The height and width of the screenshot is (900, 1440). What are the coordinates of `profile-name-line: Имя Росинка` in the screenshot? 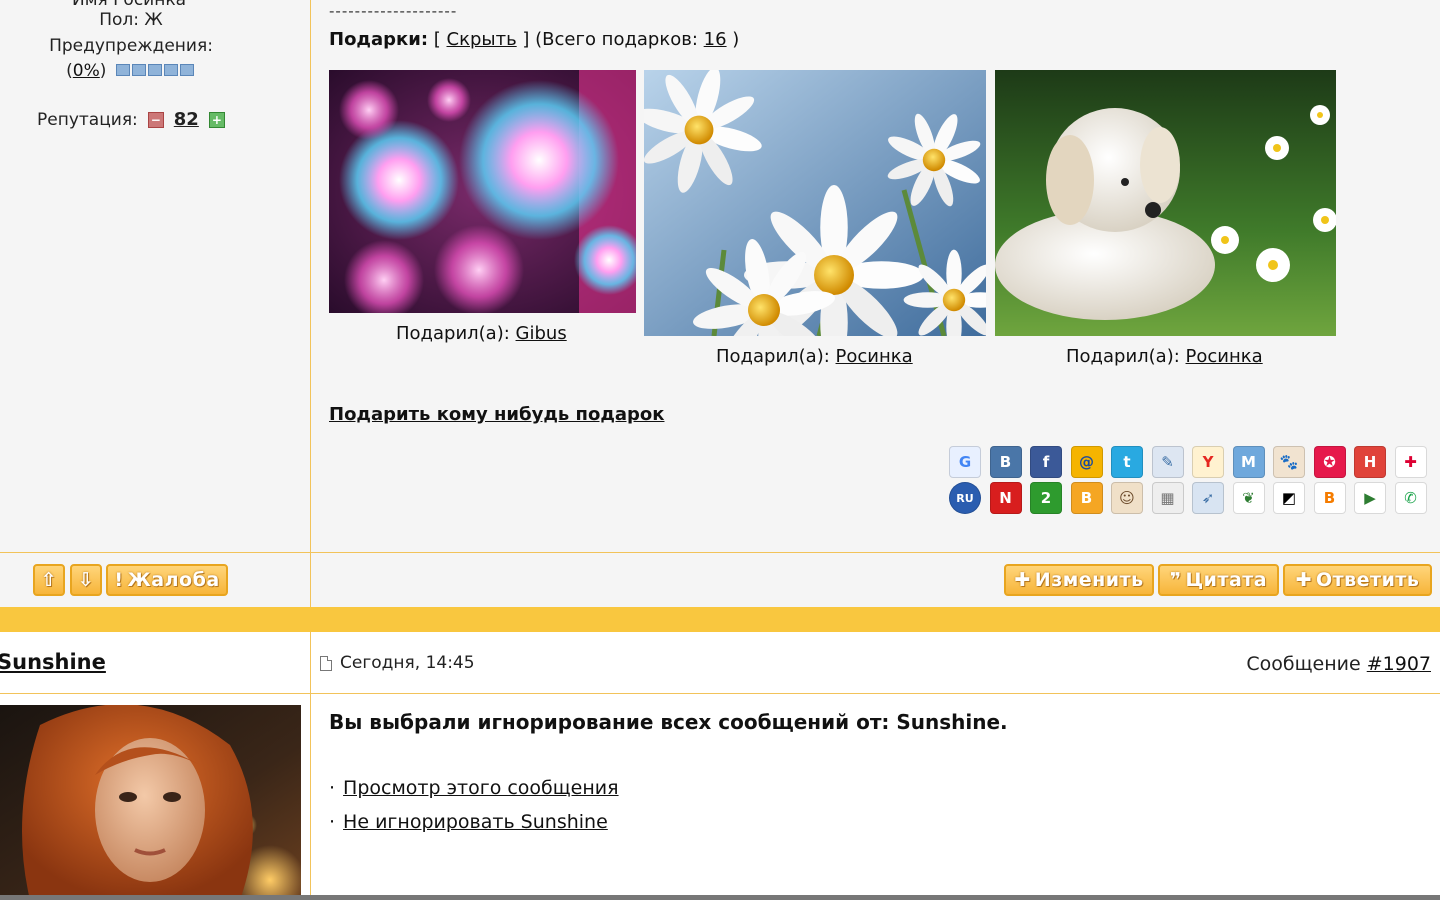 It's located at (129, 5).